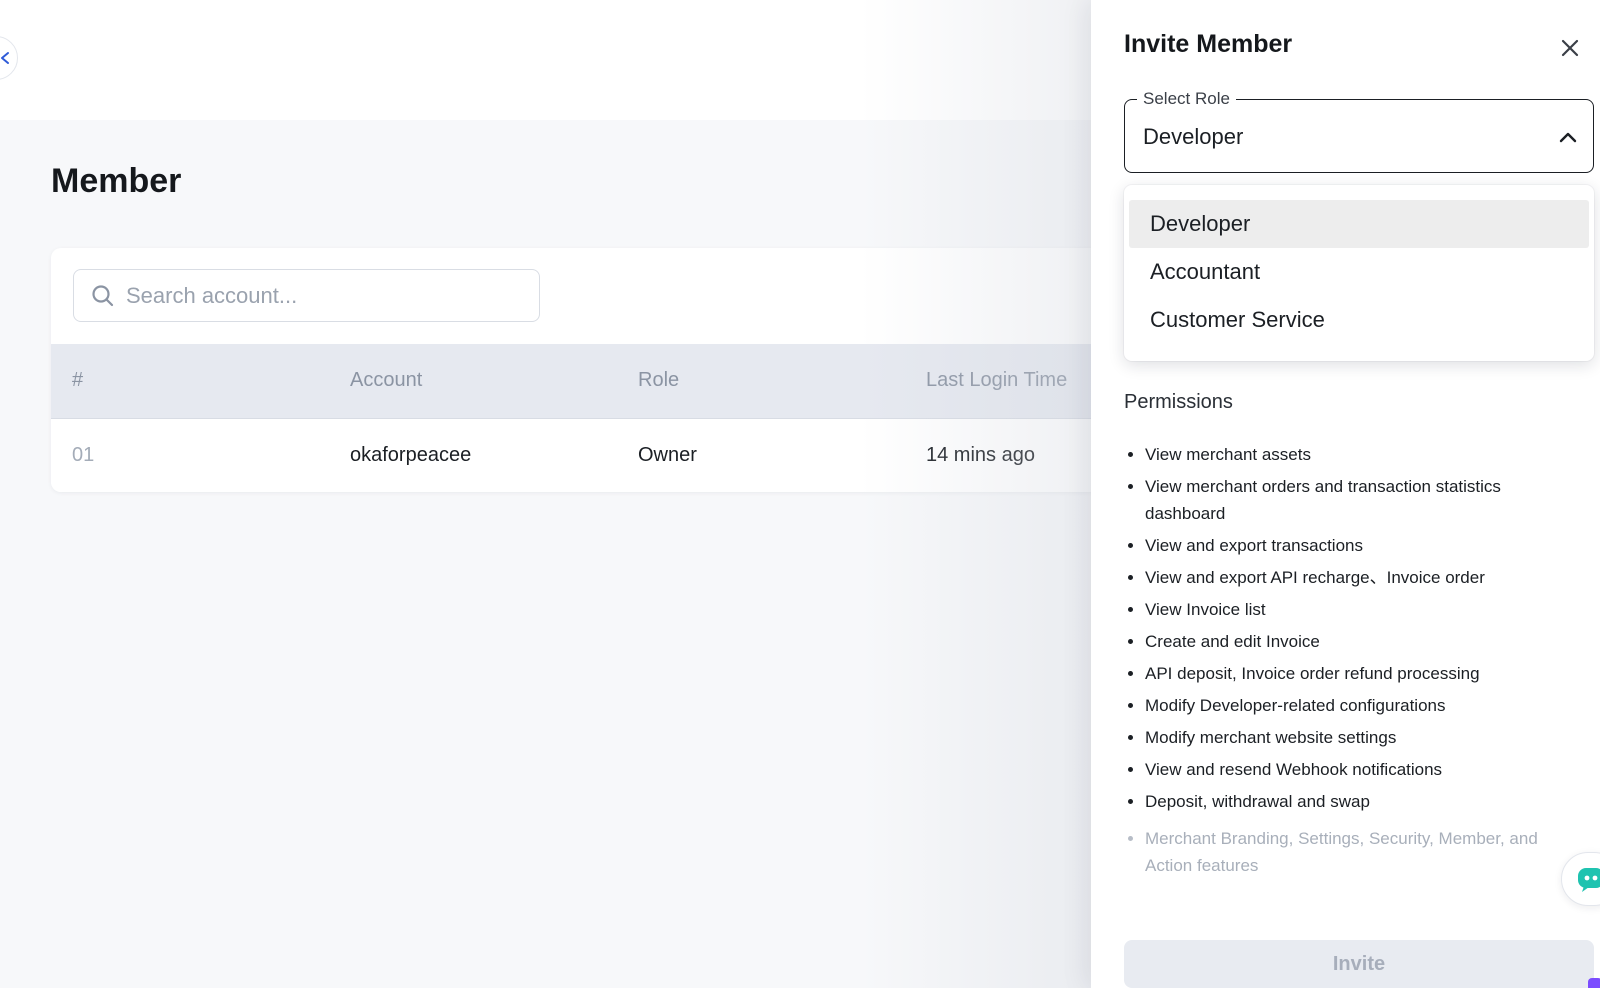  Describe the element at coordinates (1351, 609) in the screenshot. I see `permission-item: View Invoice list` at that location.